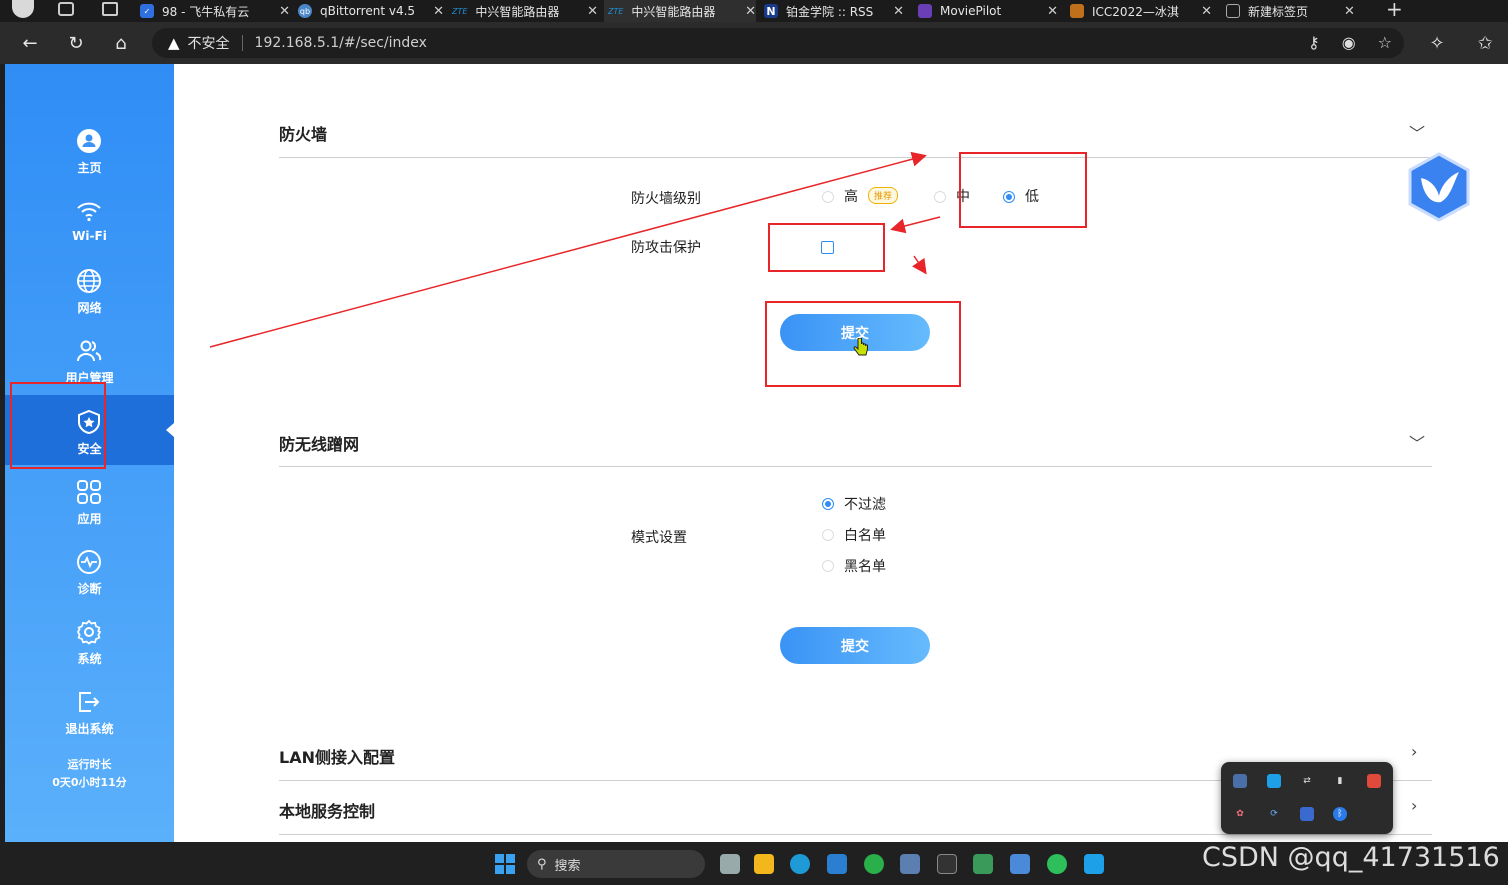  I want to click on insecure-label: 不安全, so click(209, 43).